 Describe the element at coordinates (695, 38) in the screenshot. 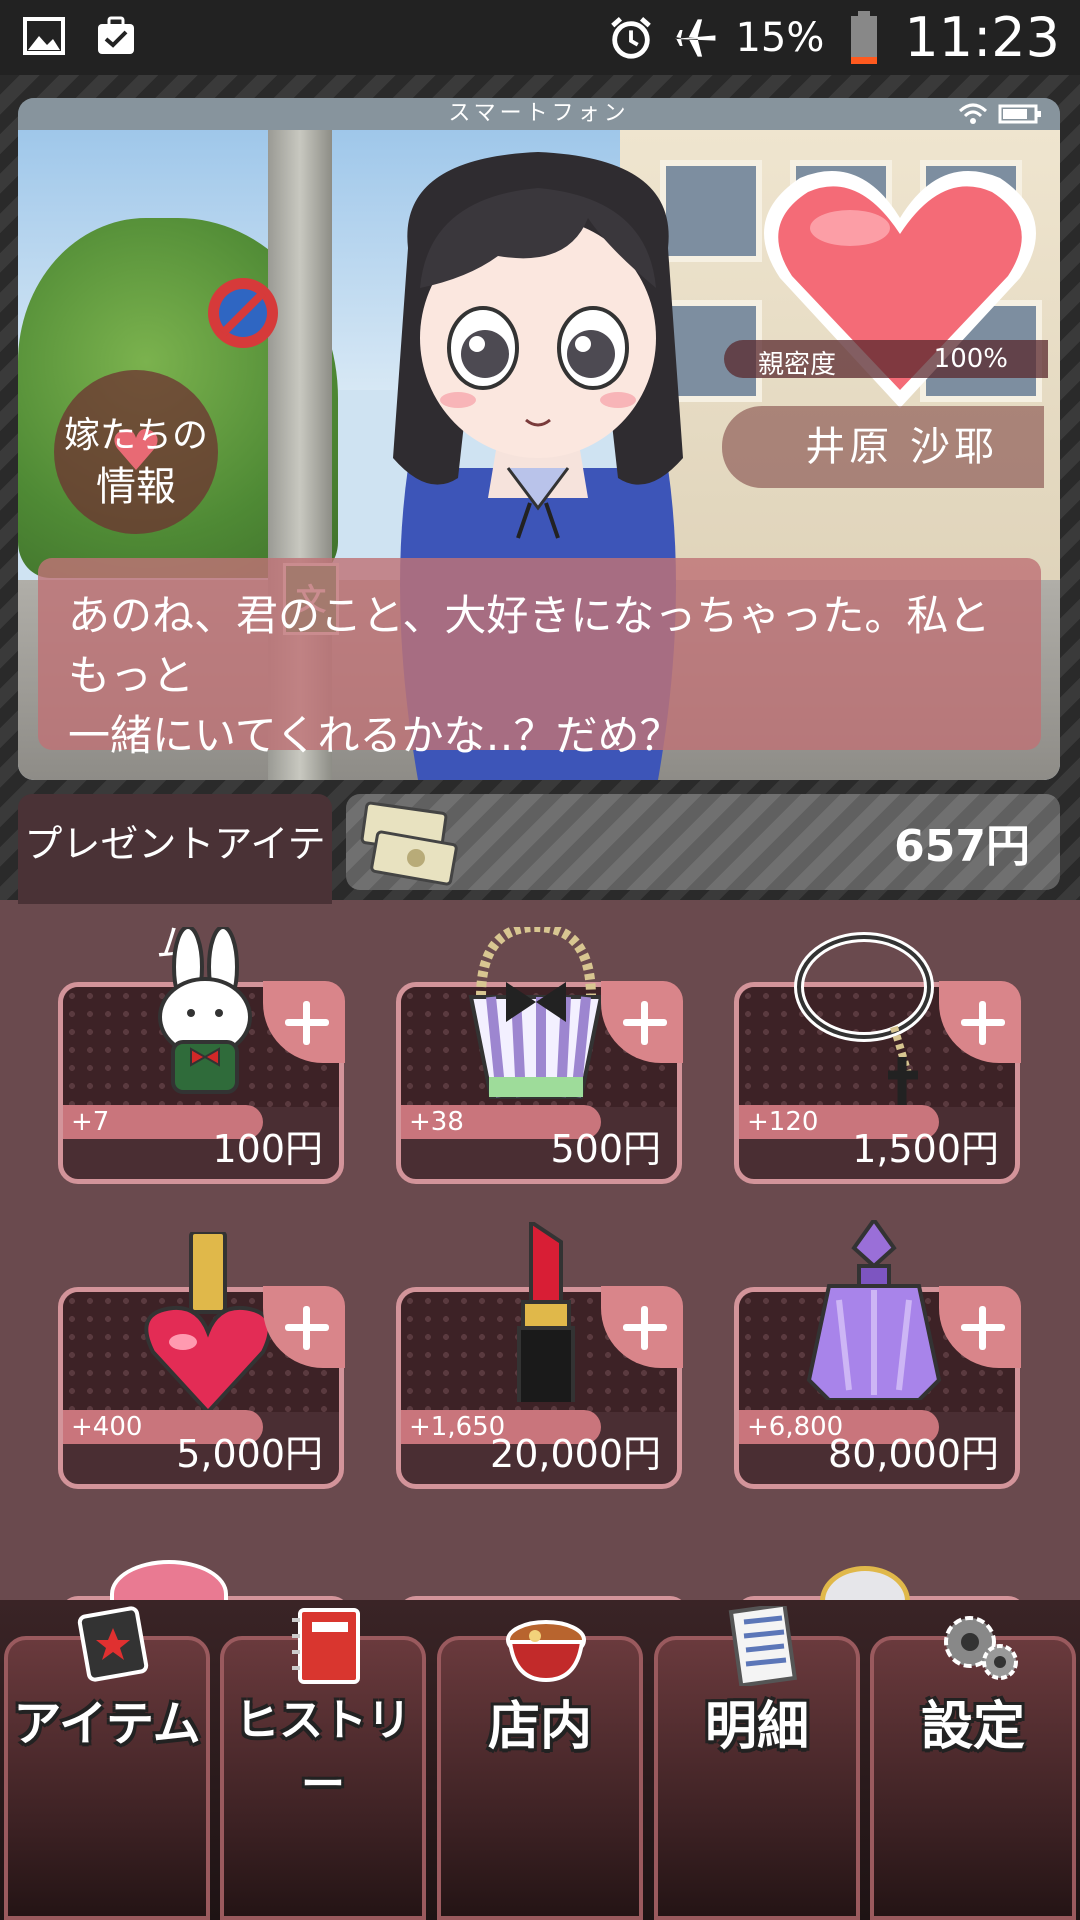

I see `airplane-mode-icon` at that location.